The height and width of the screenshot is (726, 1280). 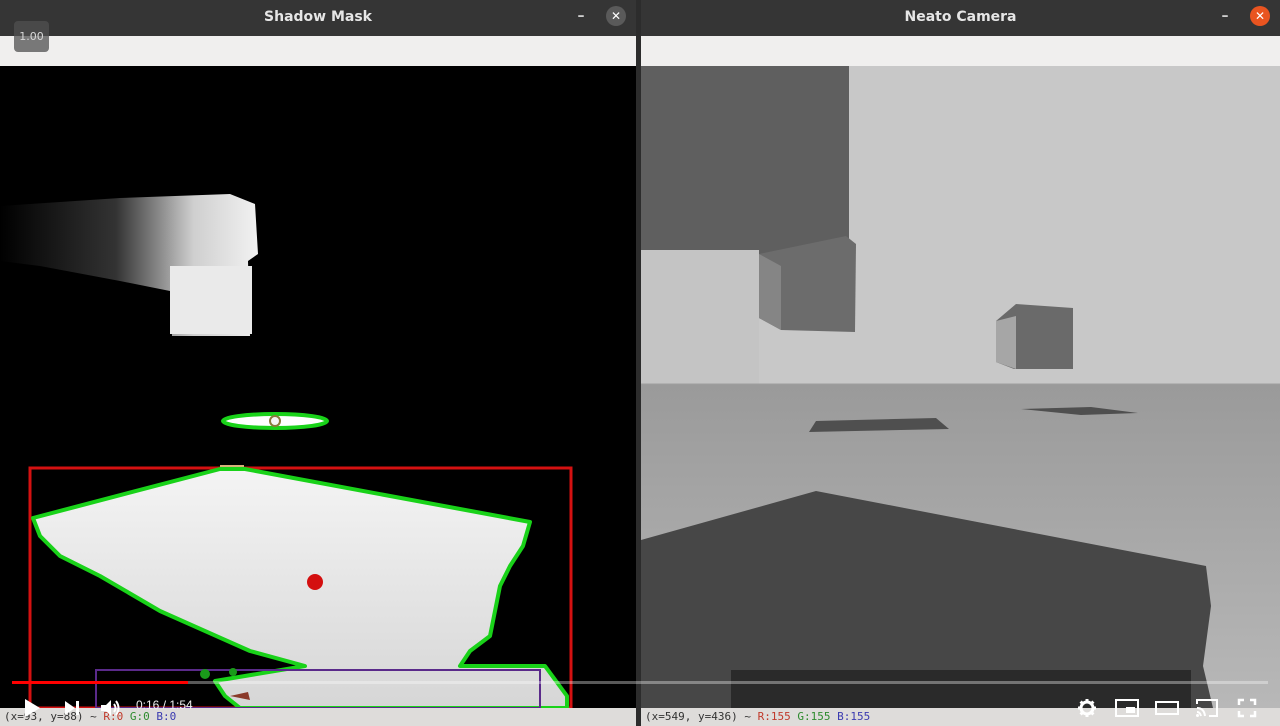 What do you see at coordinates (211, 300) in the screenshot?
I see `shadow-blob-bottom` at bounding box center [211, 300].